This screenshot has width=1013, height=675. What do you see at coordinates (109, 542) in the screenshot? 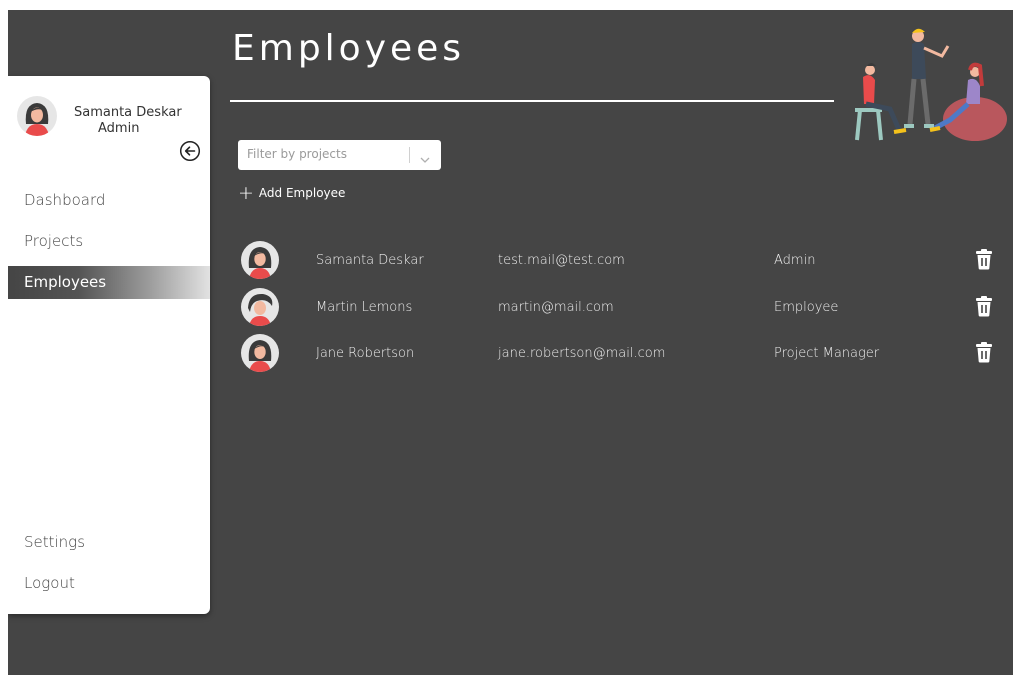
I see `nav-item-settings: Settings` at bounding box center [109, 542].